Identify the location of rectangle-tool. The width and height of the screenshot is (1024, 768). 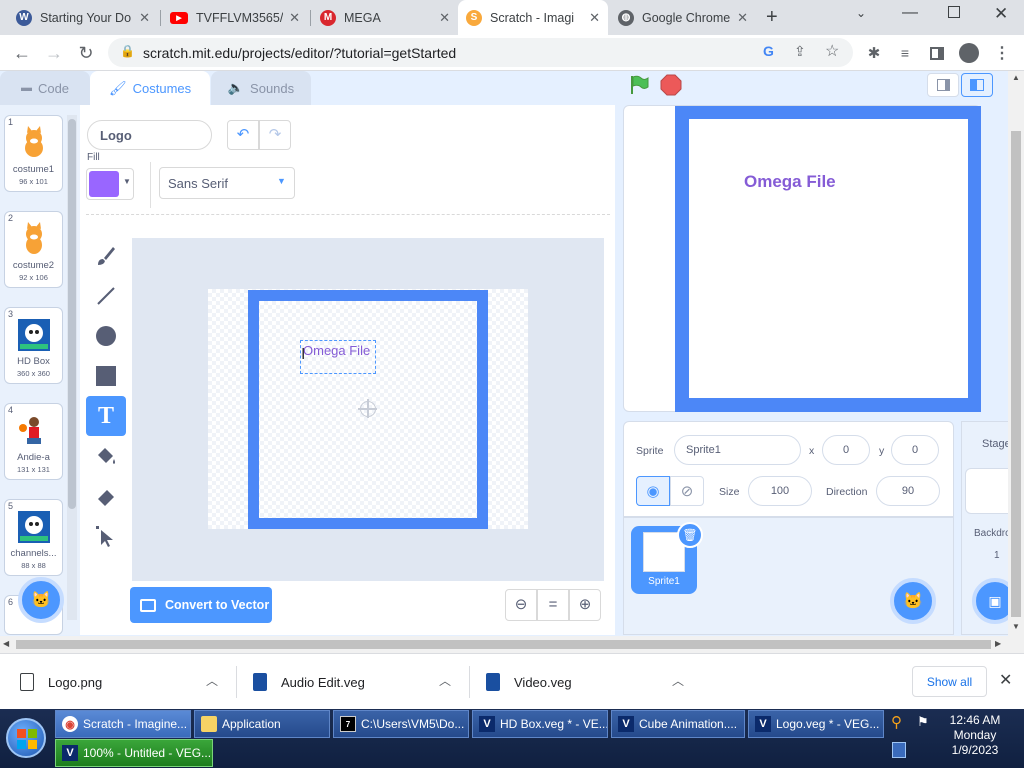
(106, 376).